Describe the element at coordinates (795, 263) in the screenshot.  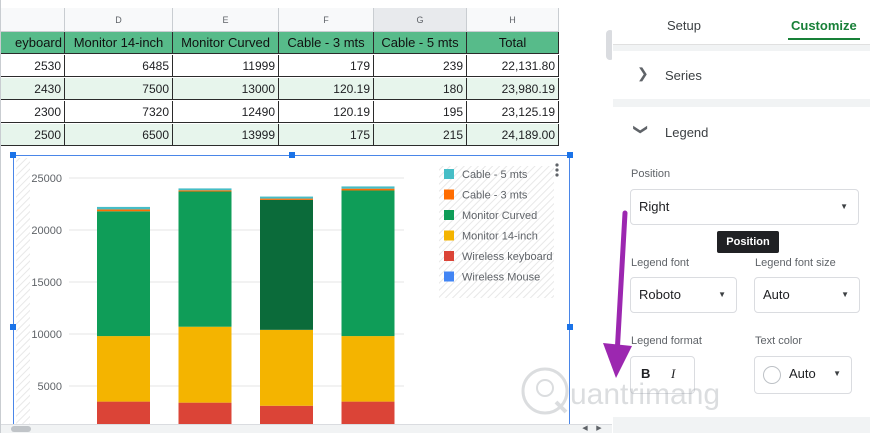
I see `legend-font-size-label: Legend font size` at that location.